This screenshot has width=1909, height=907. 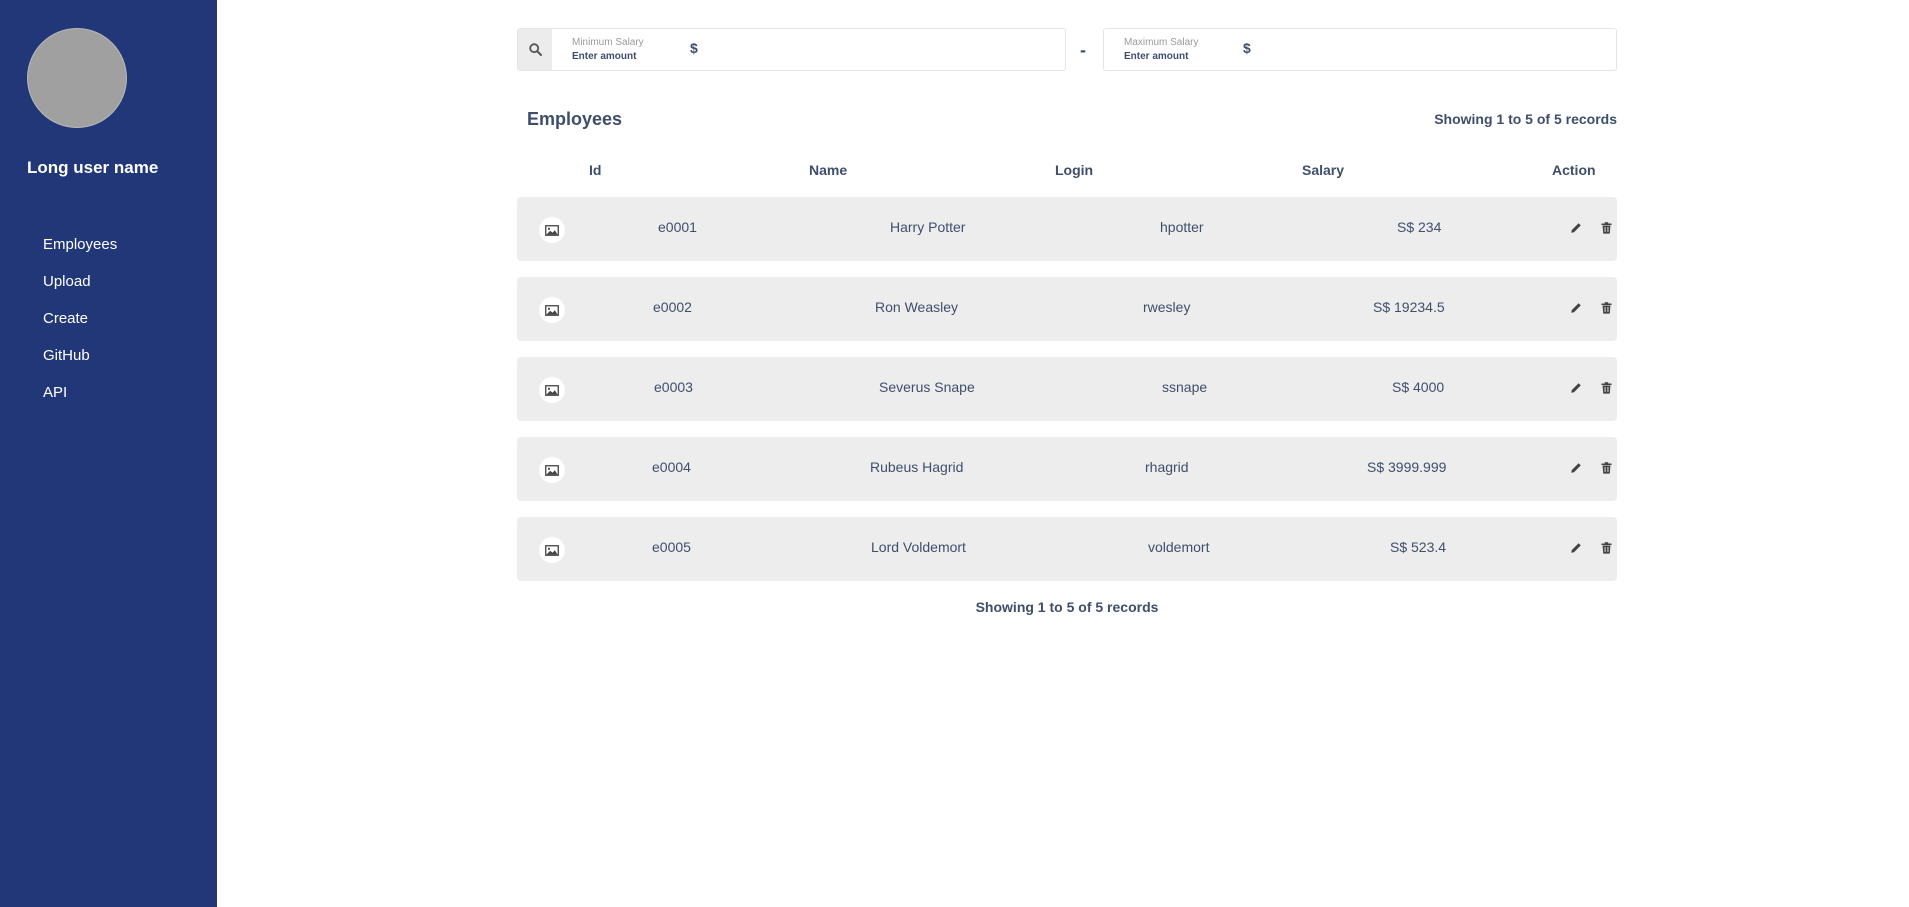 What do you see at coordinates (1167, 467) in the screenshot?
I see `employee-login: rhagrid` at bounding box center [1167, 467].